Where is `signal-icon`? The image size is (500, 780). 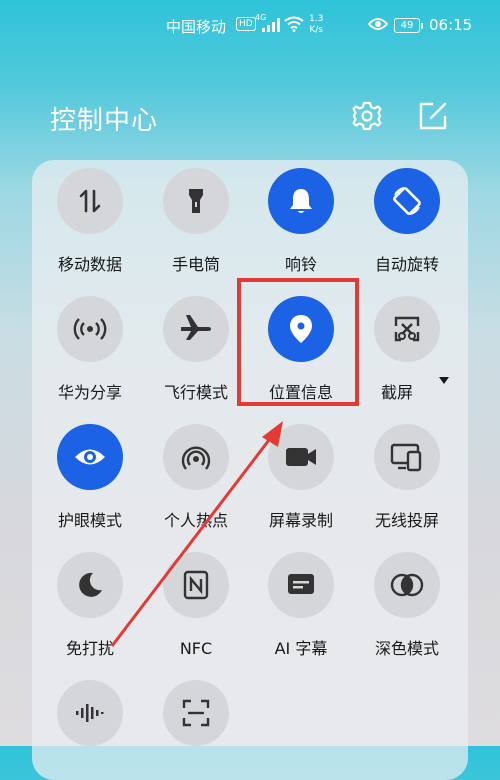
signal-icon is located at coordinates (271, 27).